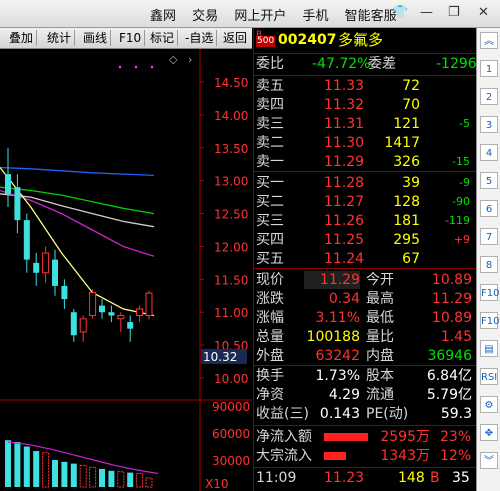  I want to click on level-price: 11.33, so click(344, 86).